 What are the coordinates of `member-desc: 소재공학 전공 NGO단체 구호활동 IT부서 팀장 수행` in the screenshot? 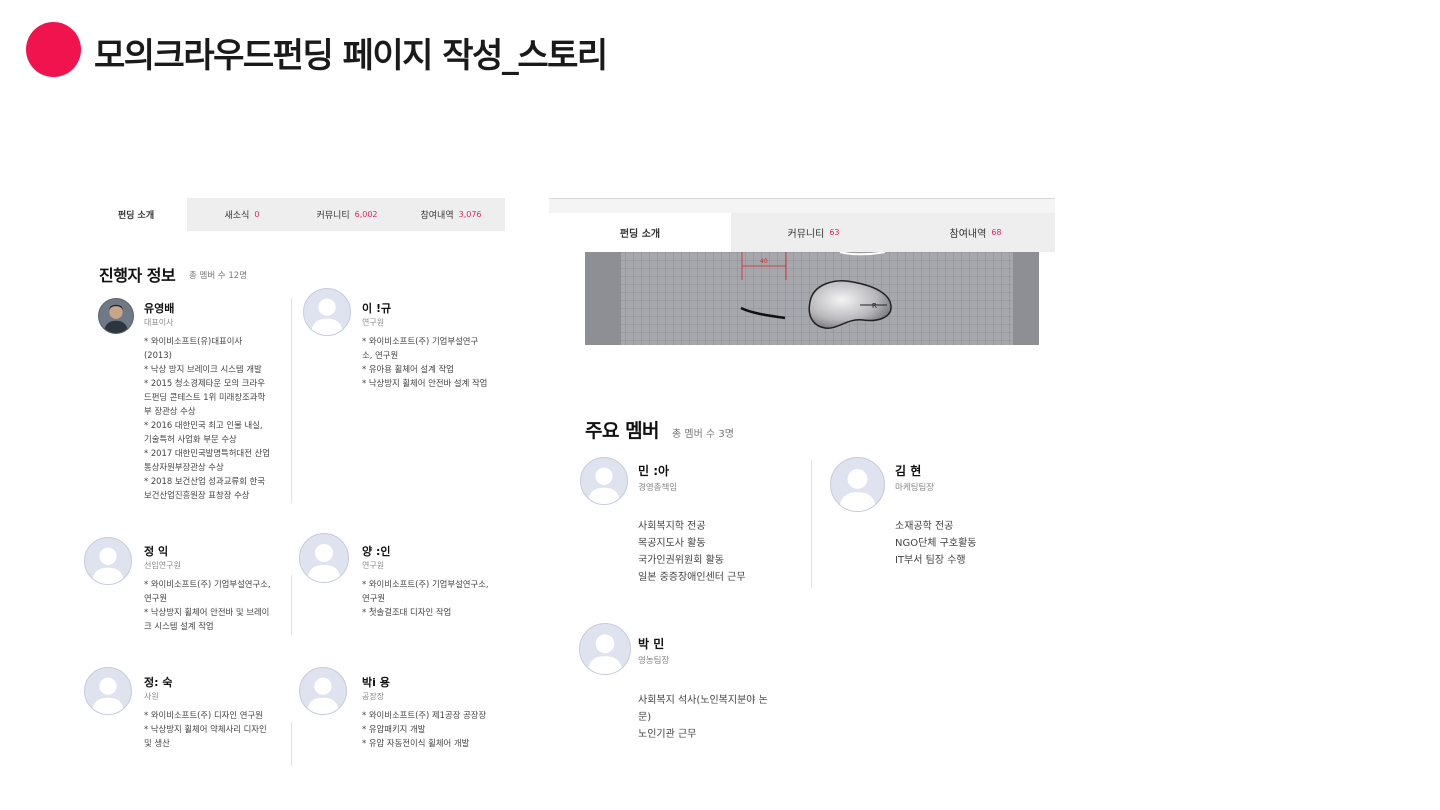 It's located at (936, 543).